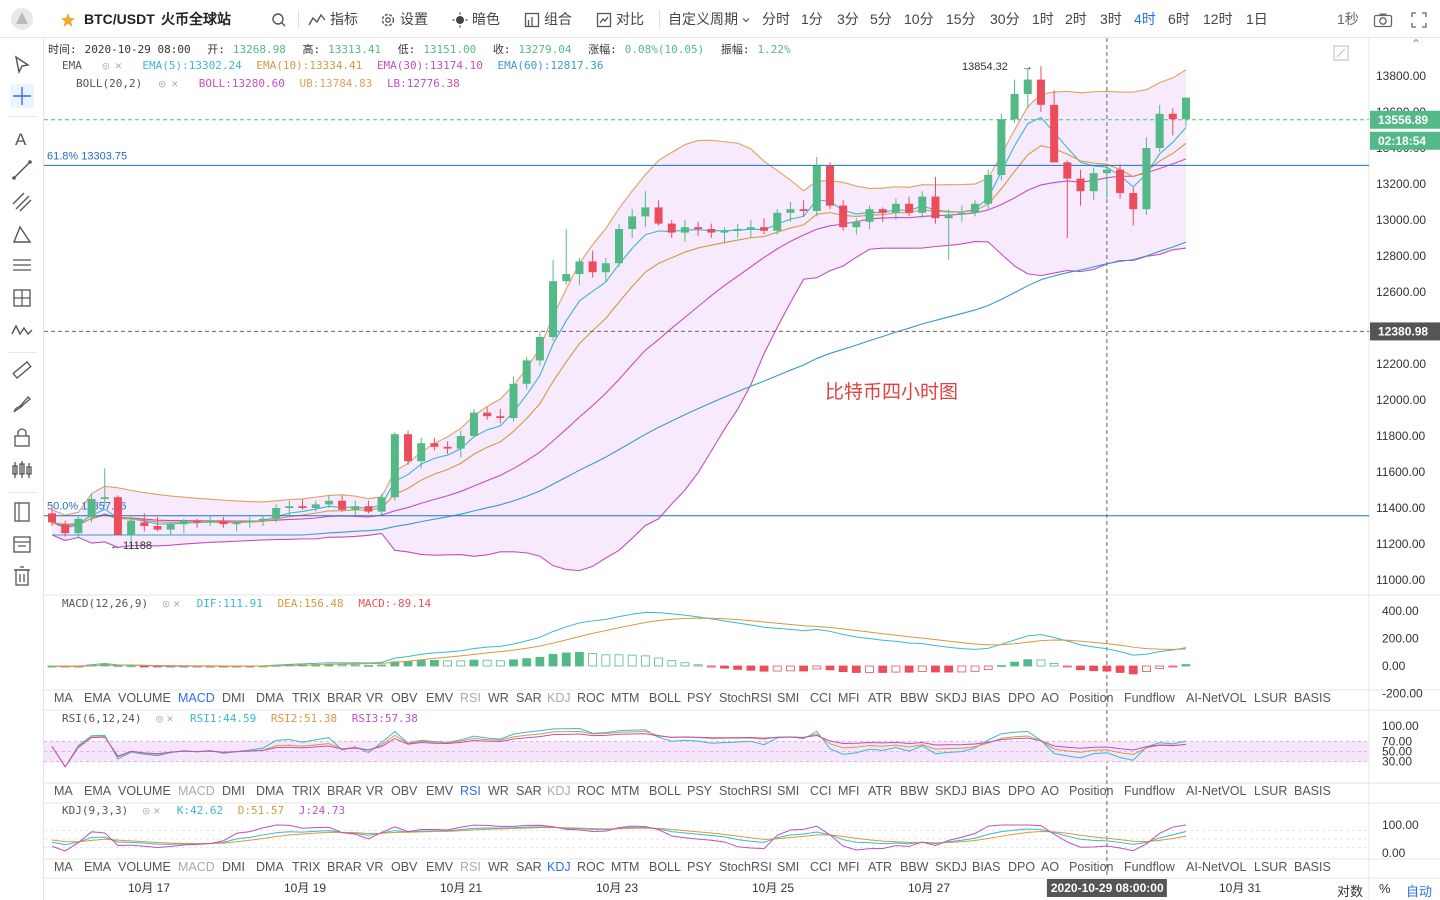 The width and height of the screenshot is (1440, 900). Describe the element at coordinates (22, 470) in the screenshot. I see `candle-settings-icon` at that location.